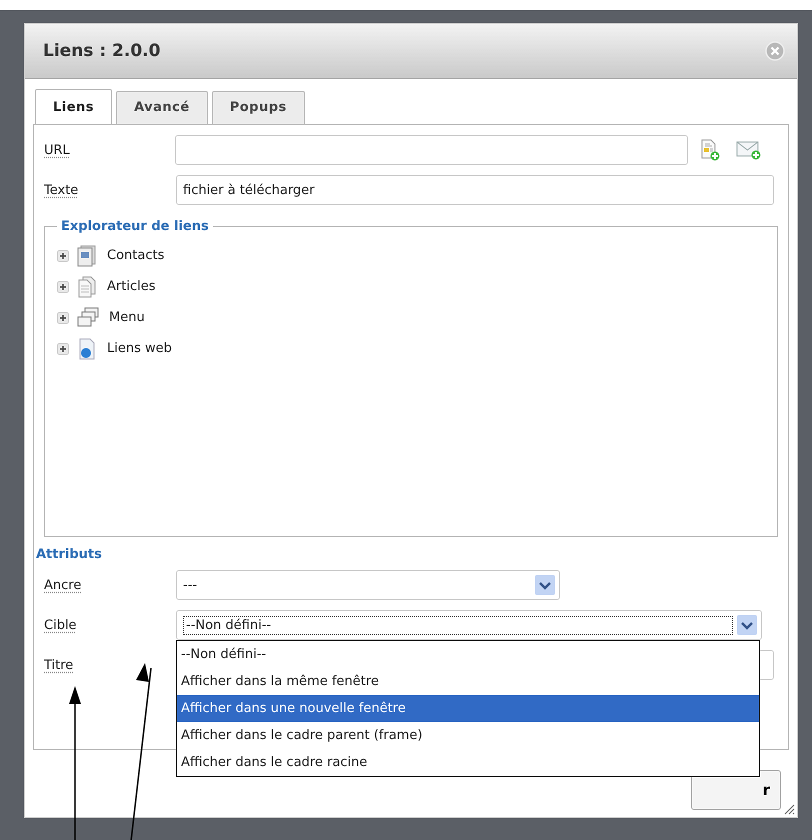  What do you see at coordinates (63, 585) in the screenshot?
I see `field-label: Ancre` at bounding box center [63, 585].